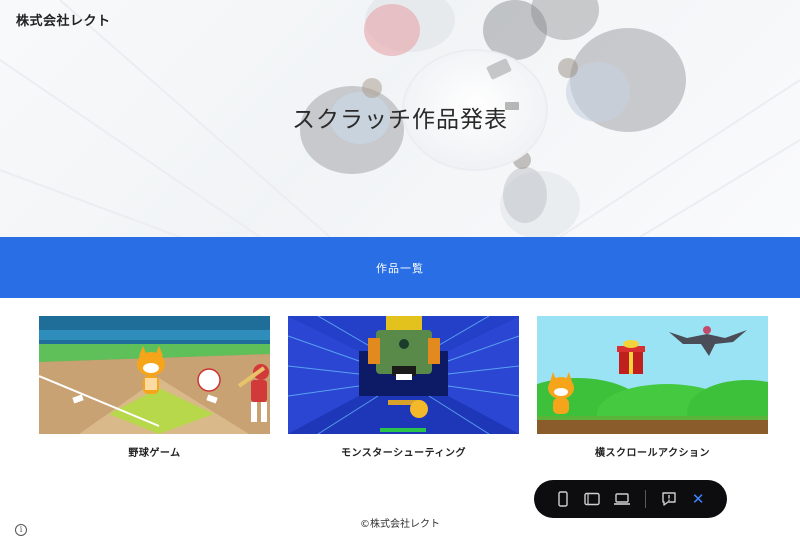  I want to click on work-title: モンスターシューティング, so click(403, 451).